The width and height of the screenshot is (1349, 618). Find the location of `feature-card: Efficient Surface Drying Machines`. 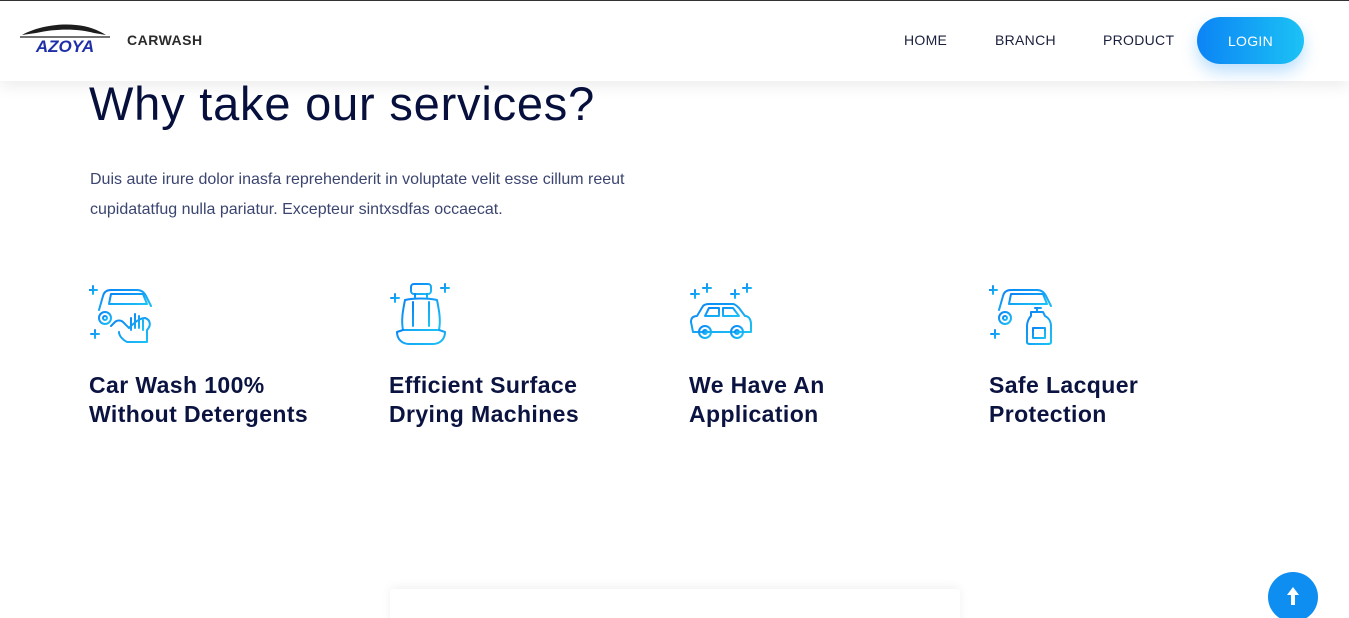

feature-card: Efficient Surface Drying Machines is located at coordinates (519, 355).